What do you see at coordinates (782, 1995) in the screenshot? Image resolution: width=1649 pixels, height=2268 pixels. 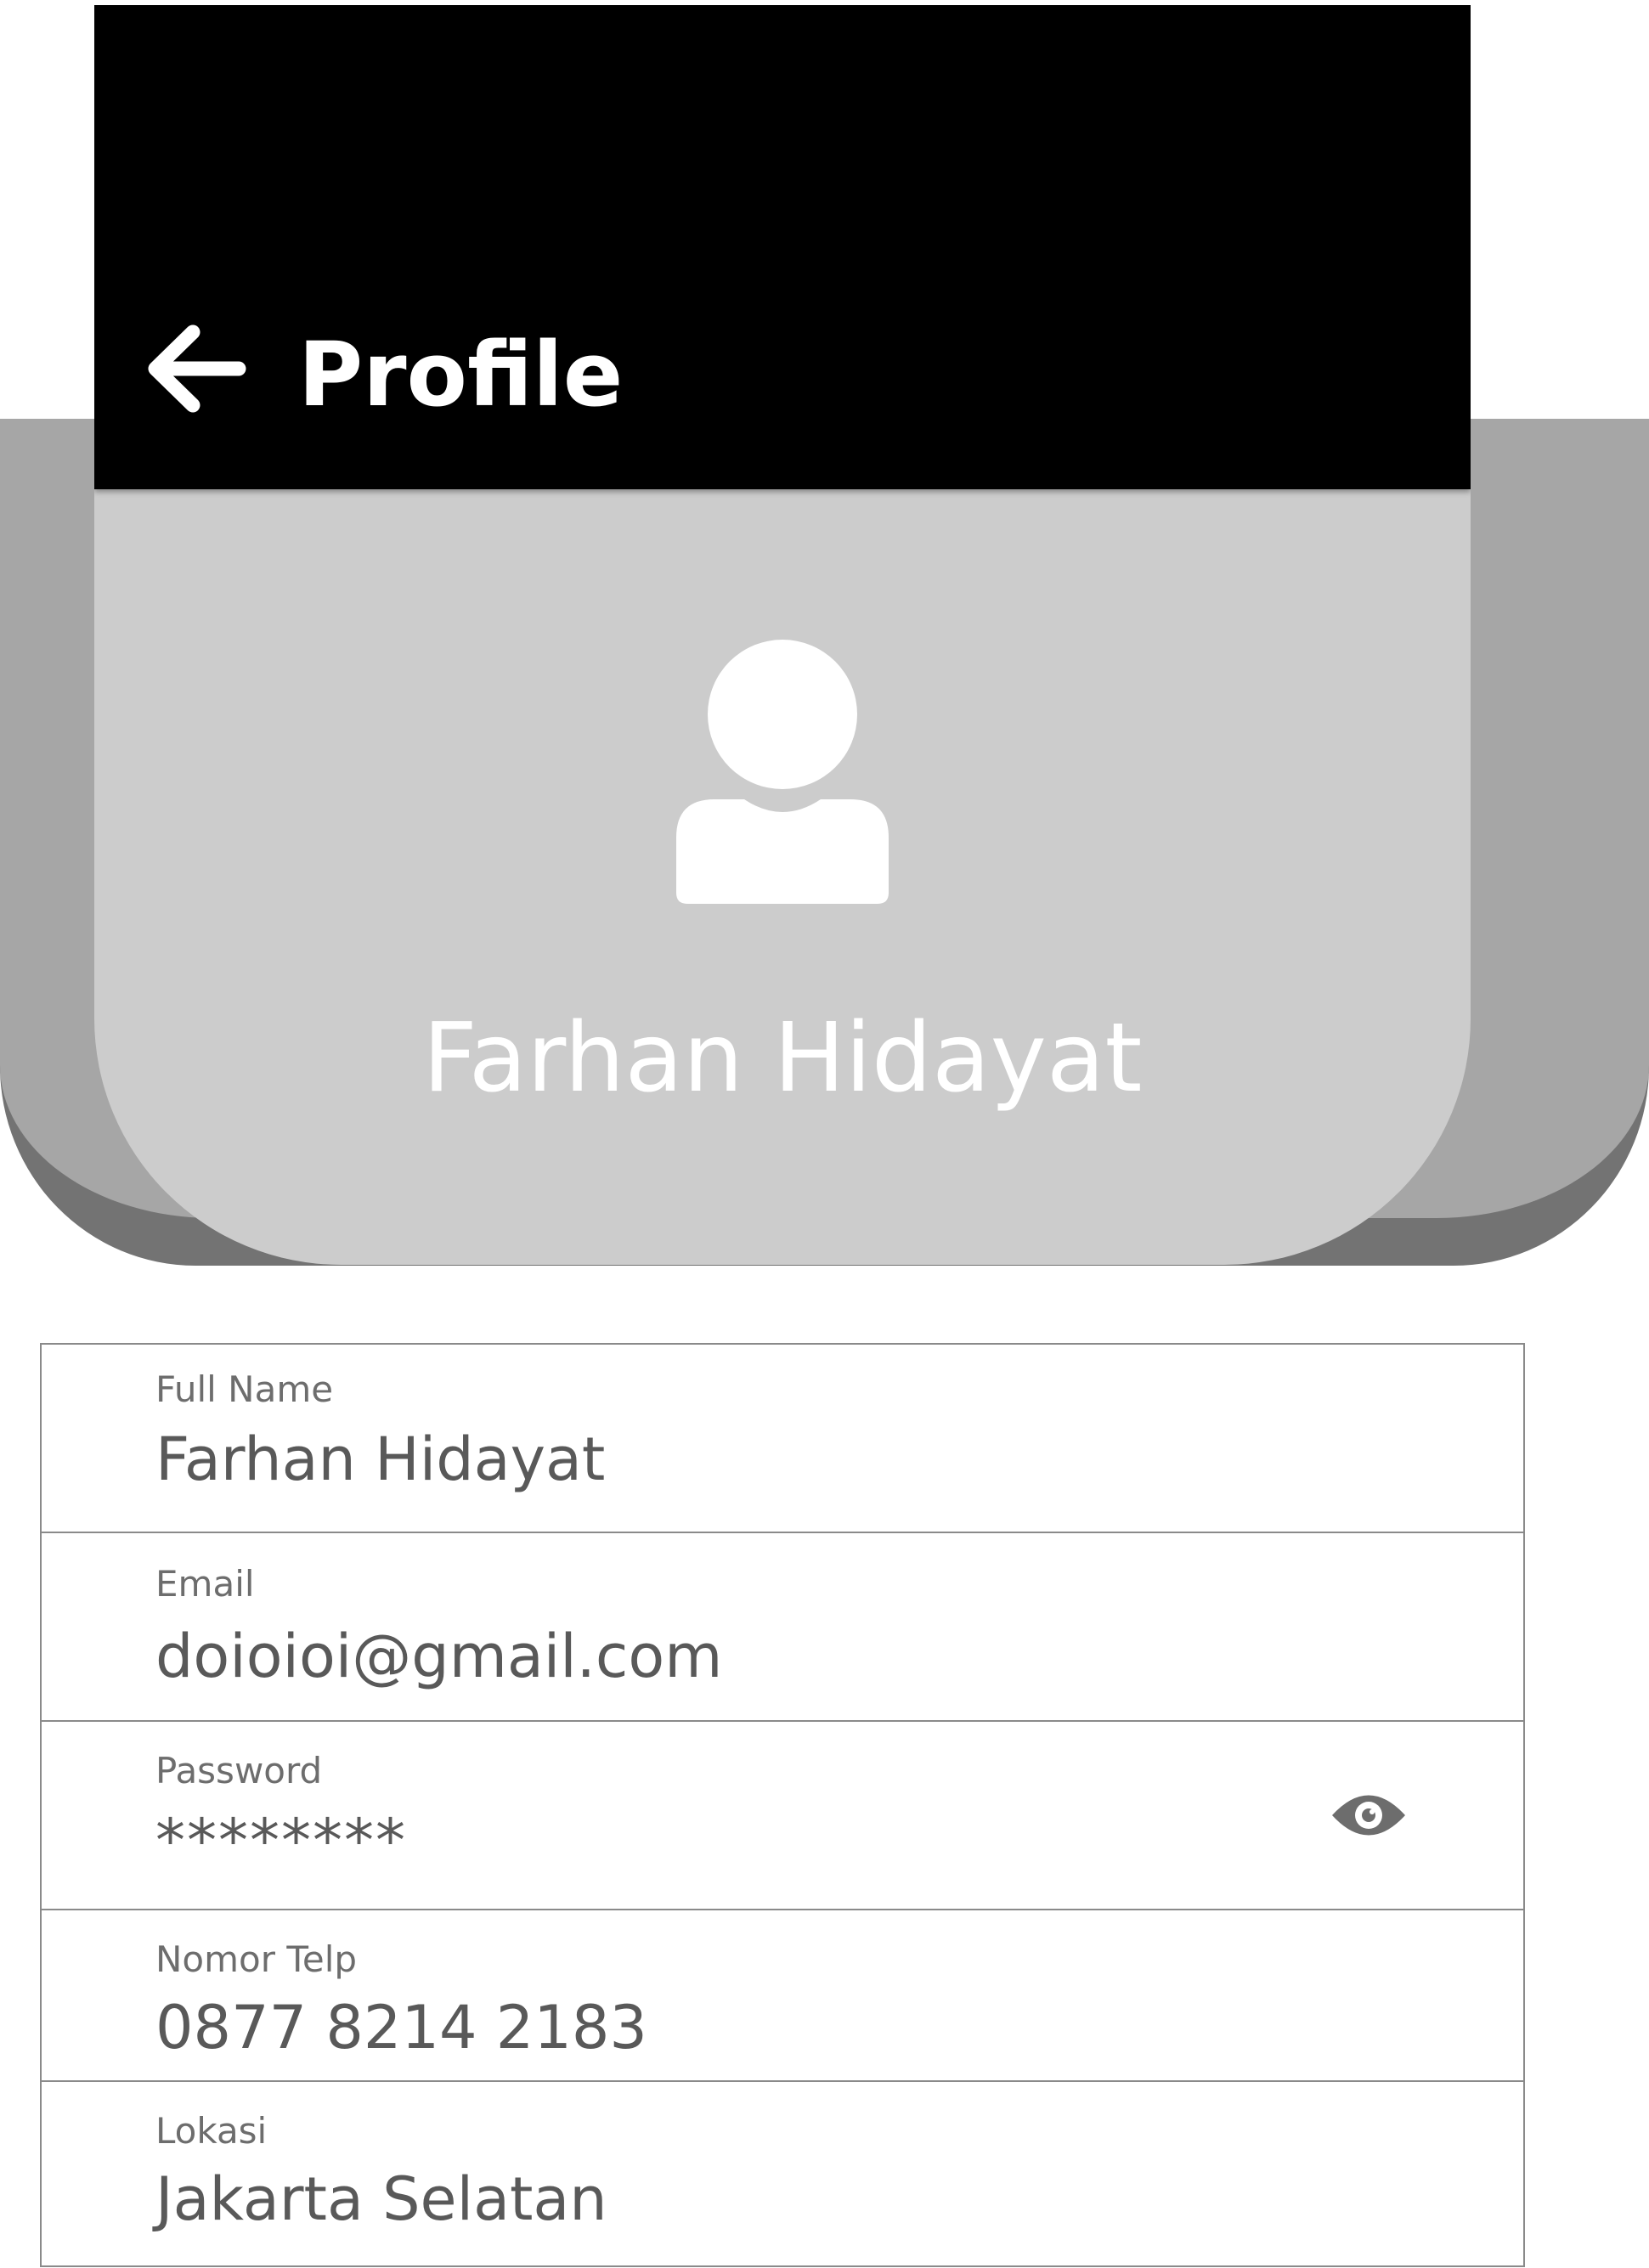 I see `phone-field: Nomor Telp 0877 8214 2183` at bounding box center [782, 1995].